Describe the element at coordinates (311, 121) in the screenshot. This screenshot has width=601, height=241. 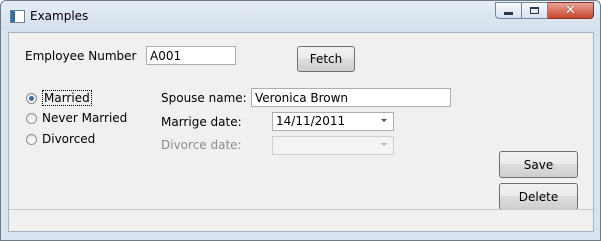
I see `marriage-date-value: 14/11/2011` at that location.